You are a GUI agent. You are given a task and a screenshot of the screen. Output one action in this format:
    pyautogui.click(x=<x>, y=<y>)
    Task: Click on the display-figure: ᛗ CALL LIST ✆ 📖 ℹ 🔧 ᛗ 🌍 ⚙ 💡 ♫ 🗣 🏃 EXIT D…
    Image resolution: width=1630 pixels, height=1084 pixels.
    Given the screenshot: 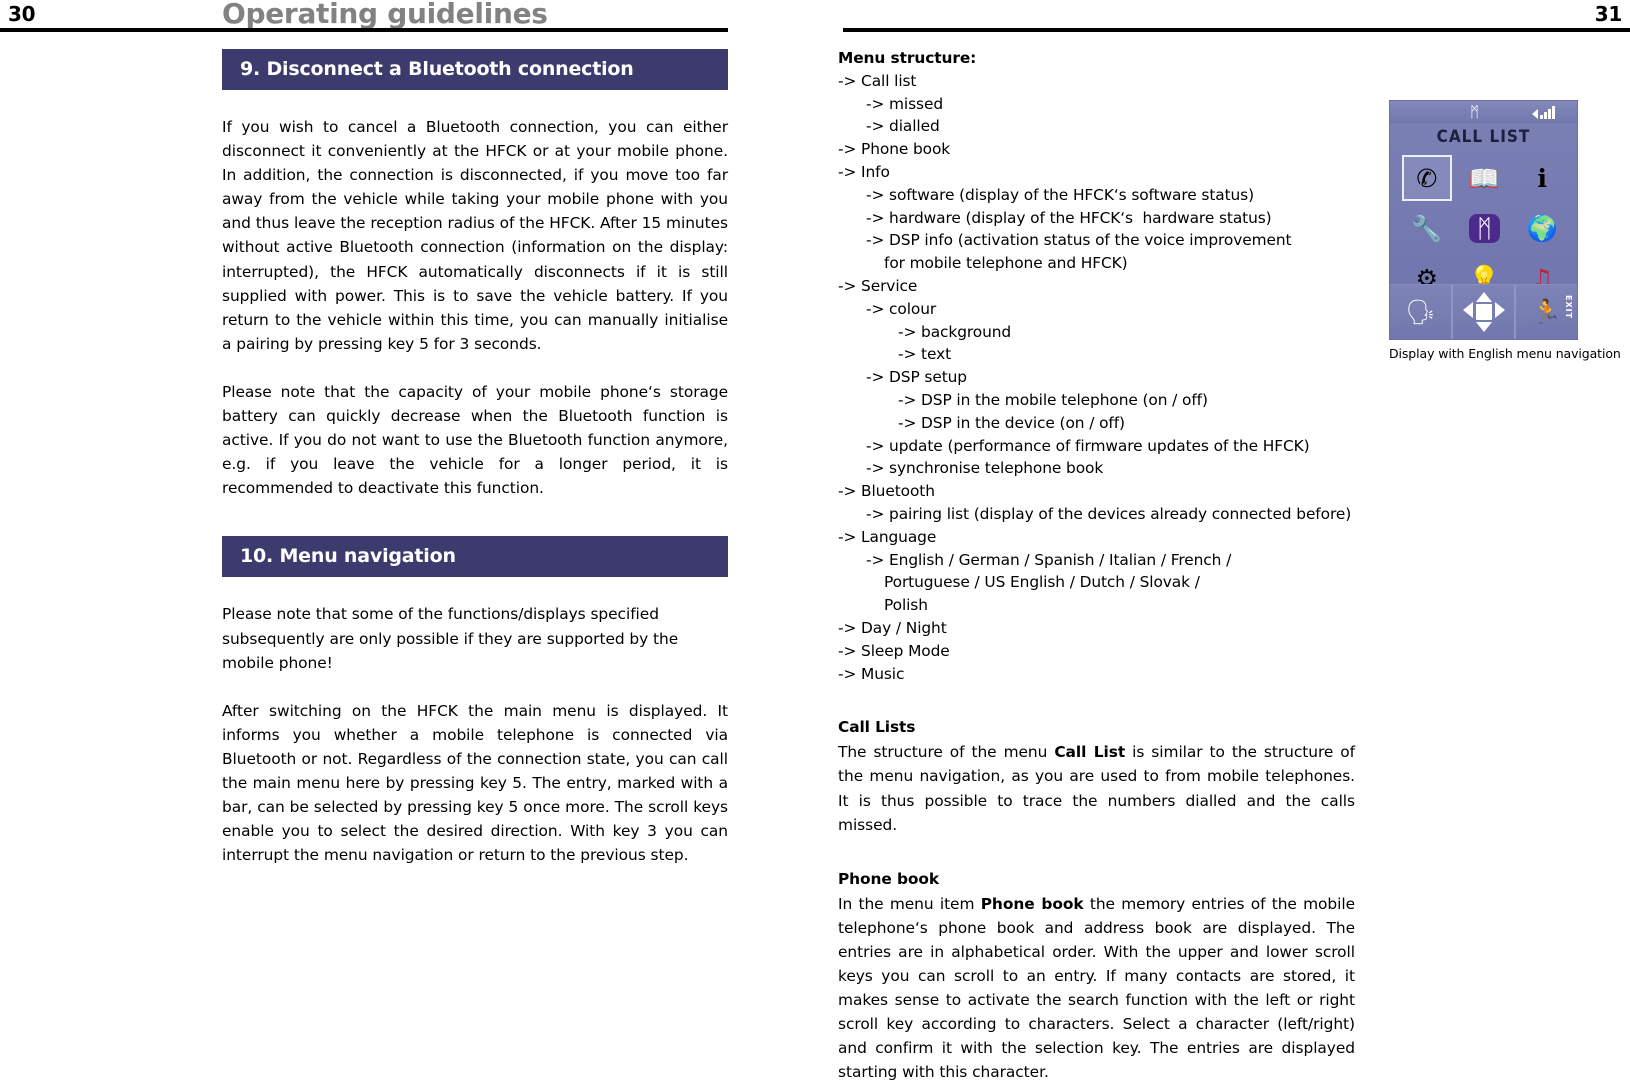 What is the action you would take?
    pyautogui.click(x=1505, y=230)
    